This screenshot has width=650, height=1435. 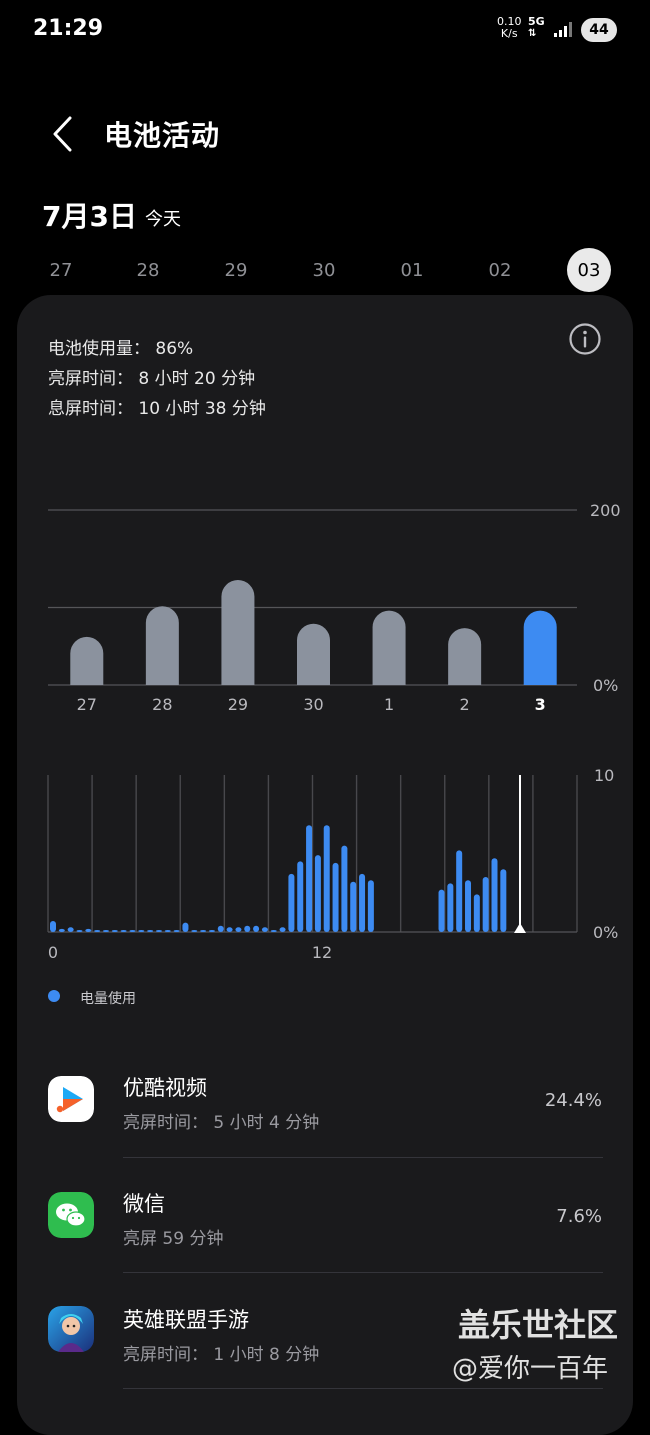 I want to click on app-detail: 亮屏时间： 5 小时 4 分钟, so click(x=221, y=1123).